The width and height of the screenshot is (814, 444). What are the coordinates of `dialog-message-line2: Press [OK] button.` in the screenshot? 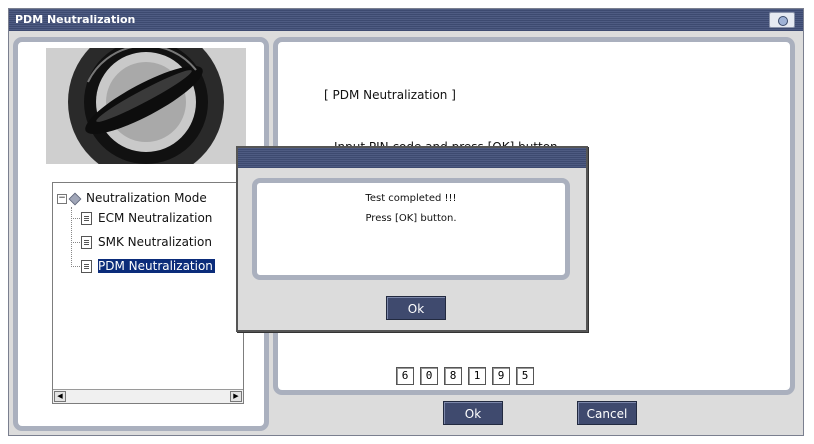 It's located at (411, 218).